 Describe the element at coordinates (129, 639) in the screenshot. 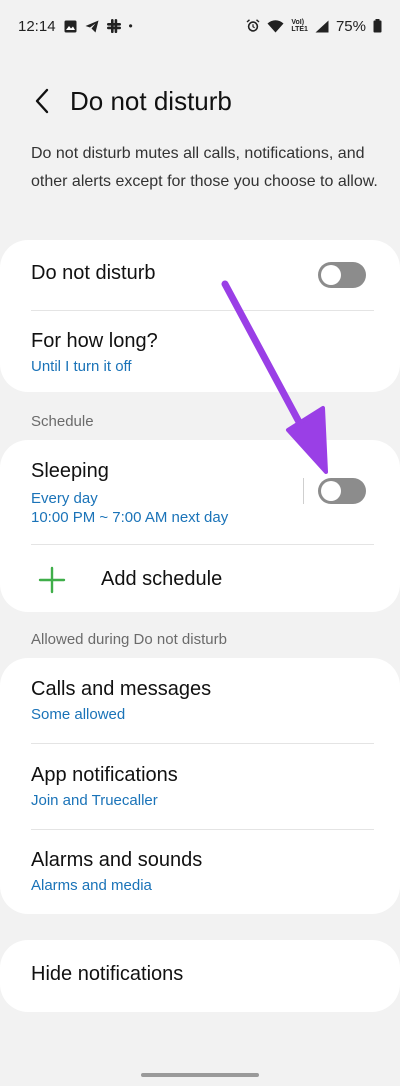

I see `allowed-section-label: Allowed during Do not disturb` at that location.